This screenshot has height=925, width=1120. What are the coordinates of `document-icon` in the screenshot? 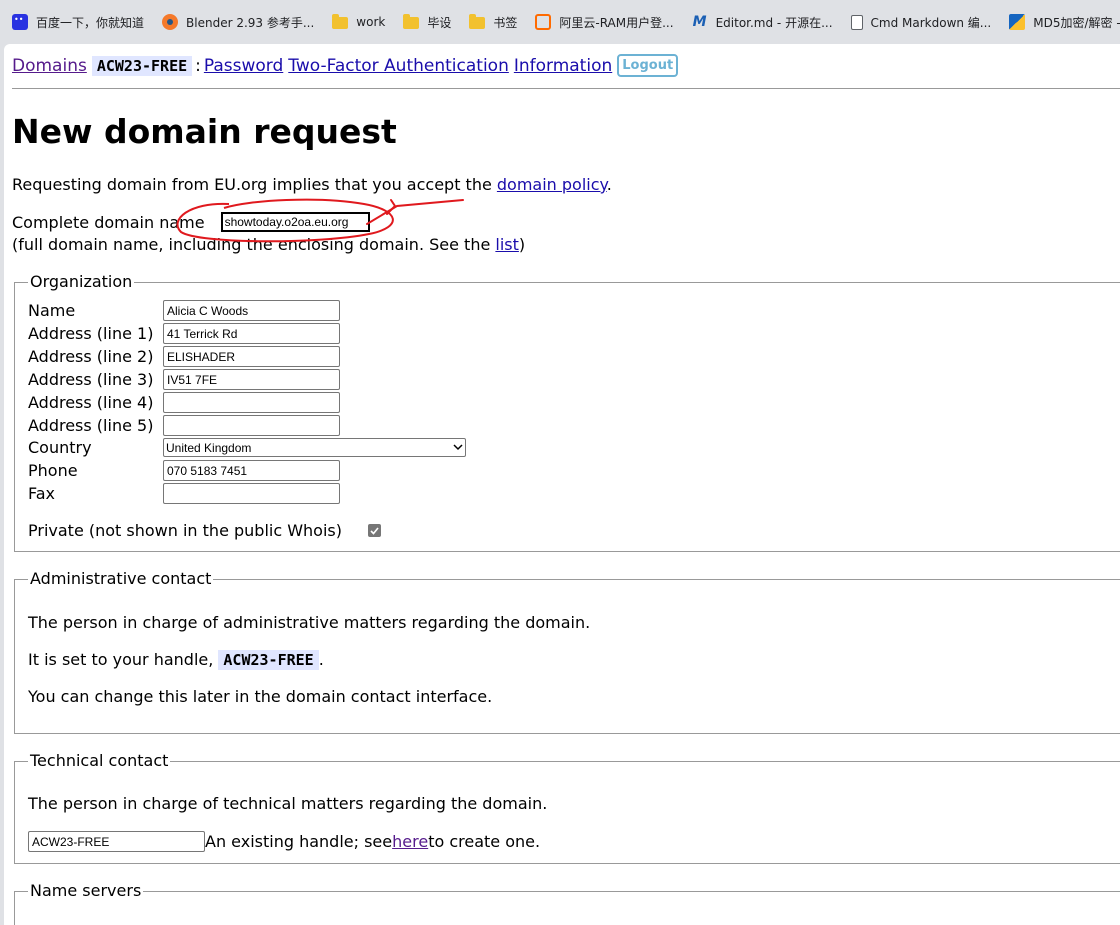 It's located at (856, 22).